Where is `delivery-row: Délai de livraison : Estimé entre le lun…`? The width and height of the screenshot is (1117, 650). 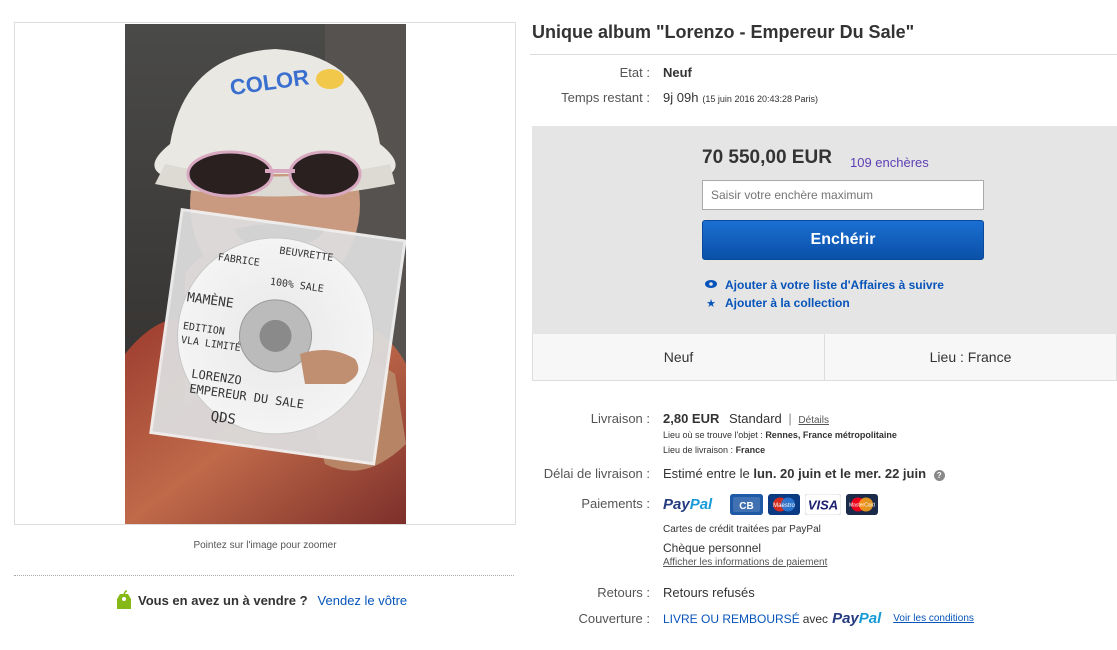 delivery-row: Délai de livraison : Estimé entre le lun… is located at coordinates (737, 473).